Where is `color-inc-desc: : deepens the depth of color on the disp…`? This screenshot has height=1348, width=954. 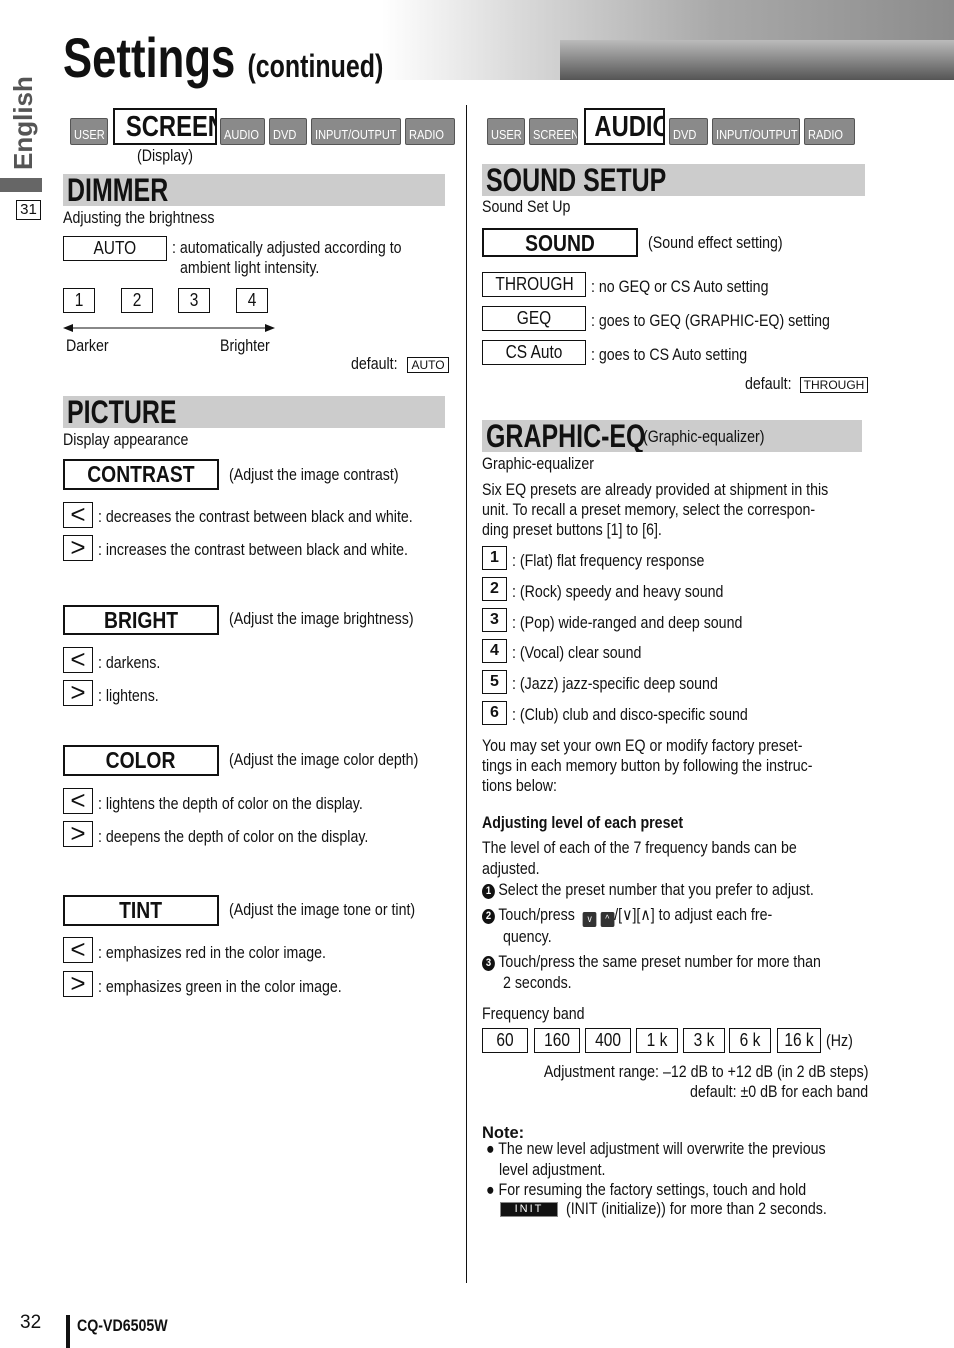
color-inc-desc: : deepens the depth of color on the disp… is located at coordinates (233, 837).